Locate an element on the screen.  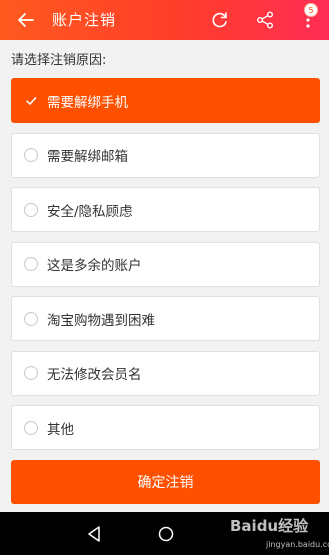
share-button is located at coordinates (265, 20).